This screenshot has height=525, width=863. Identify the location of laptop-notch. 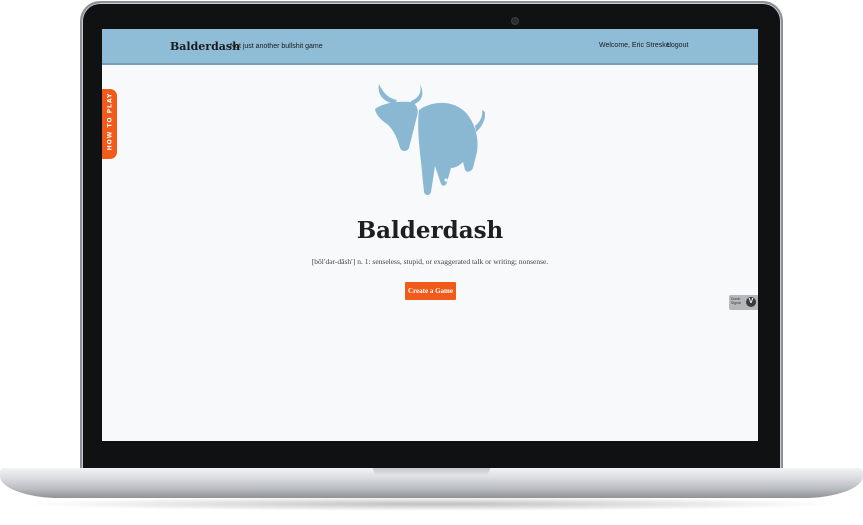
(431, 472).